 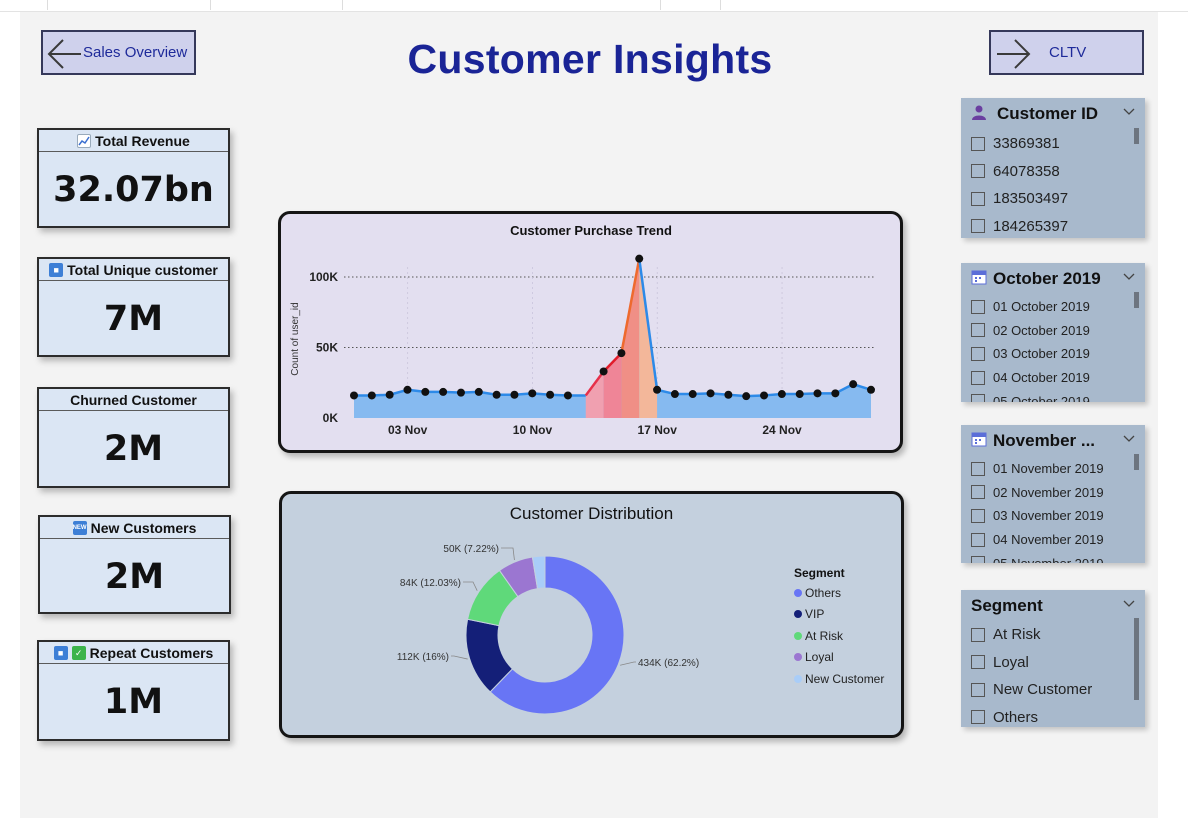 What do you see at coordinates (1066, 52) in the screenshot?
I see `forward-nav-button: CLTV` at bounding box center [1066, 52].